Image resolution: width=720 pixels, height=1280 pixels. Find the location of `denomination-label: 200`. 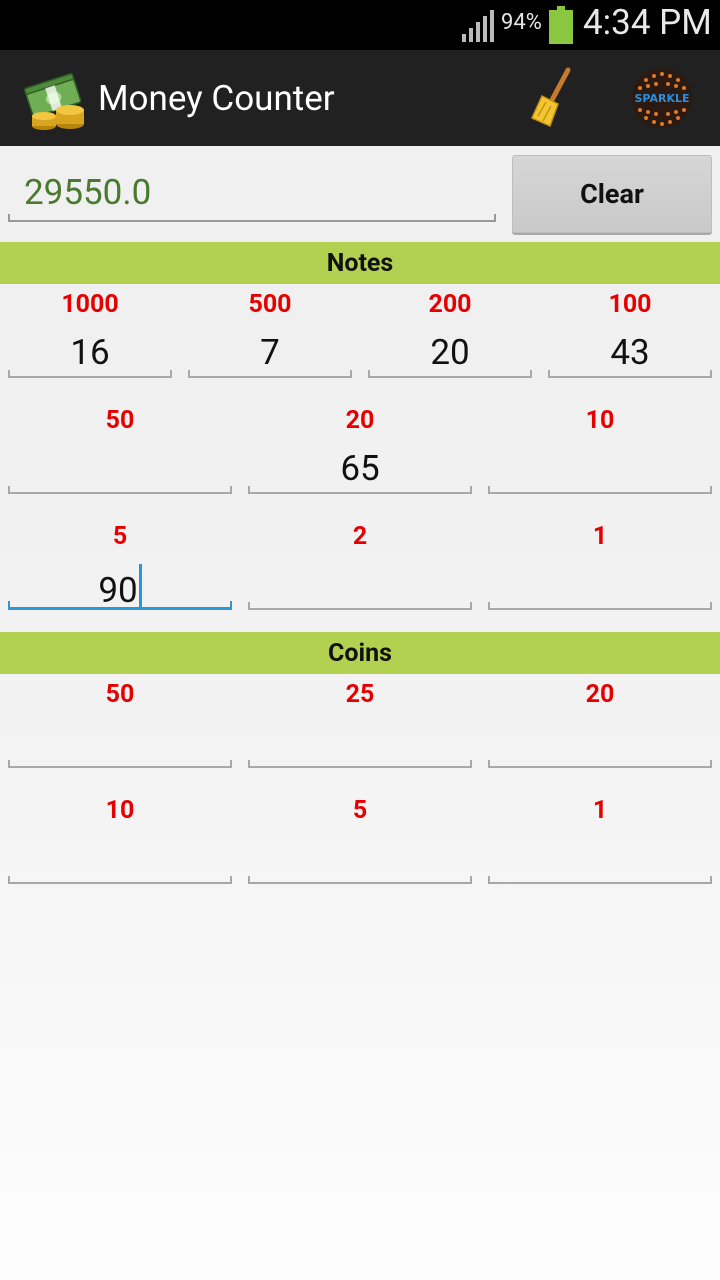

denomination-label: 200 is located at coordinates (450, 304).